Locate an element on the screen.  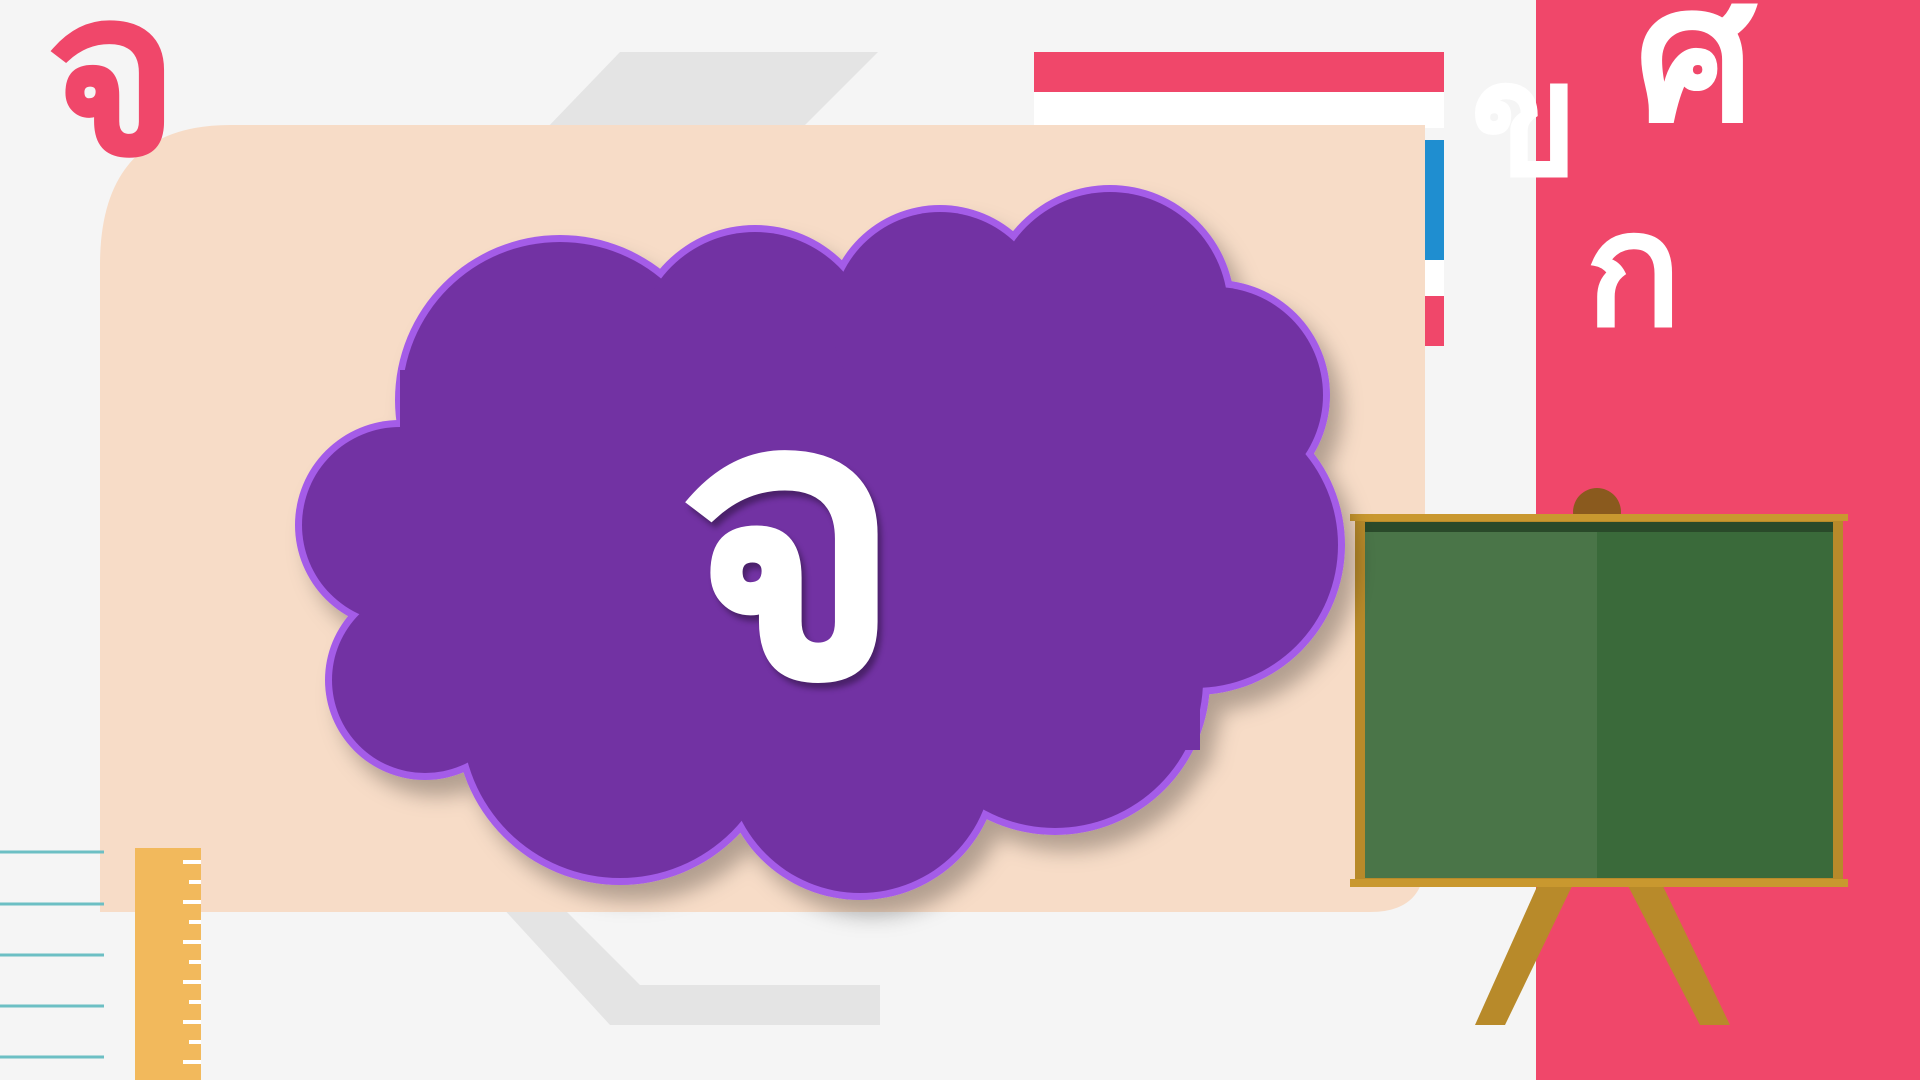
panel-thai-letter-1: ข is located at coordinates (1525, 119).